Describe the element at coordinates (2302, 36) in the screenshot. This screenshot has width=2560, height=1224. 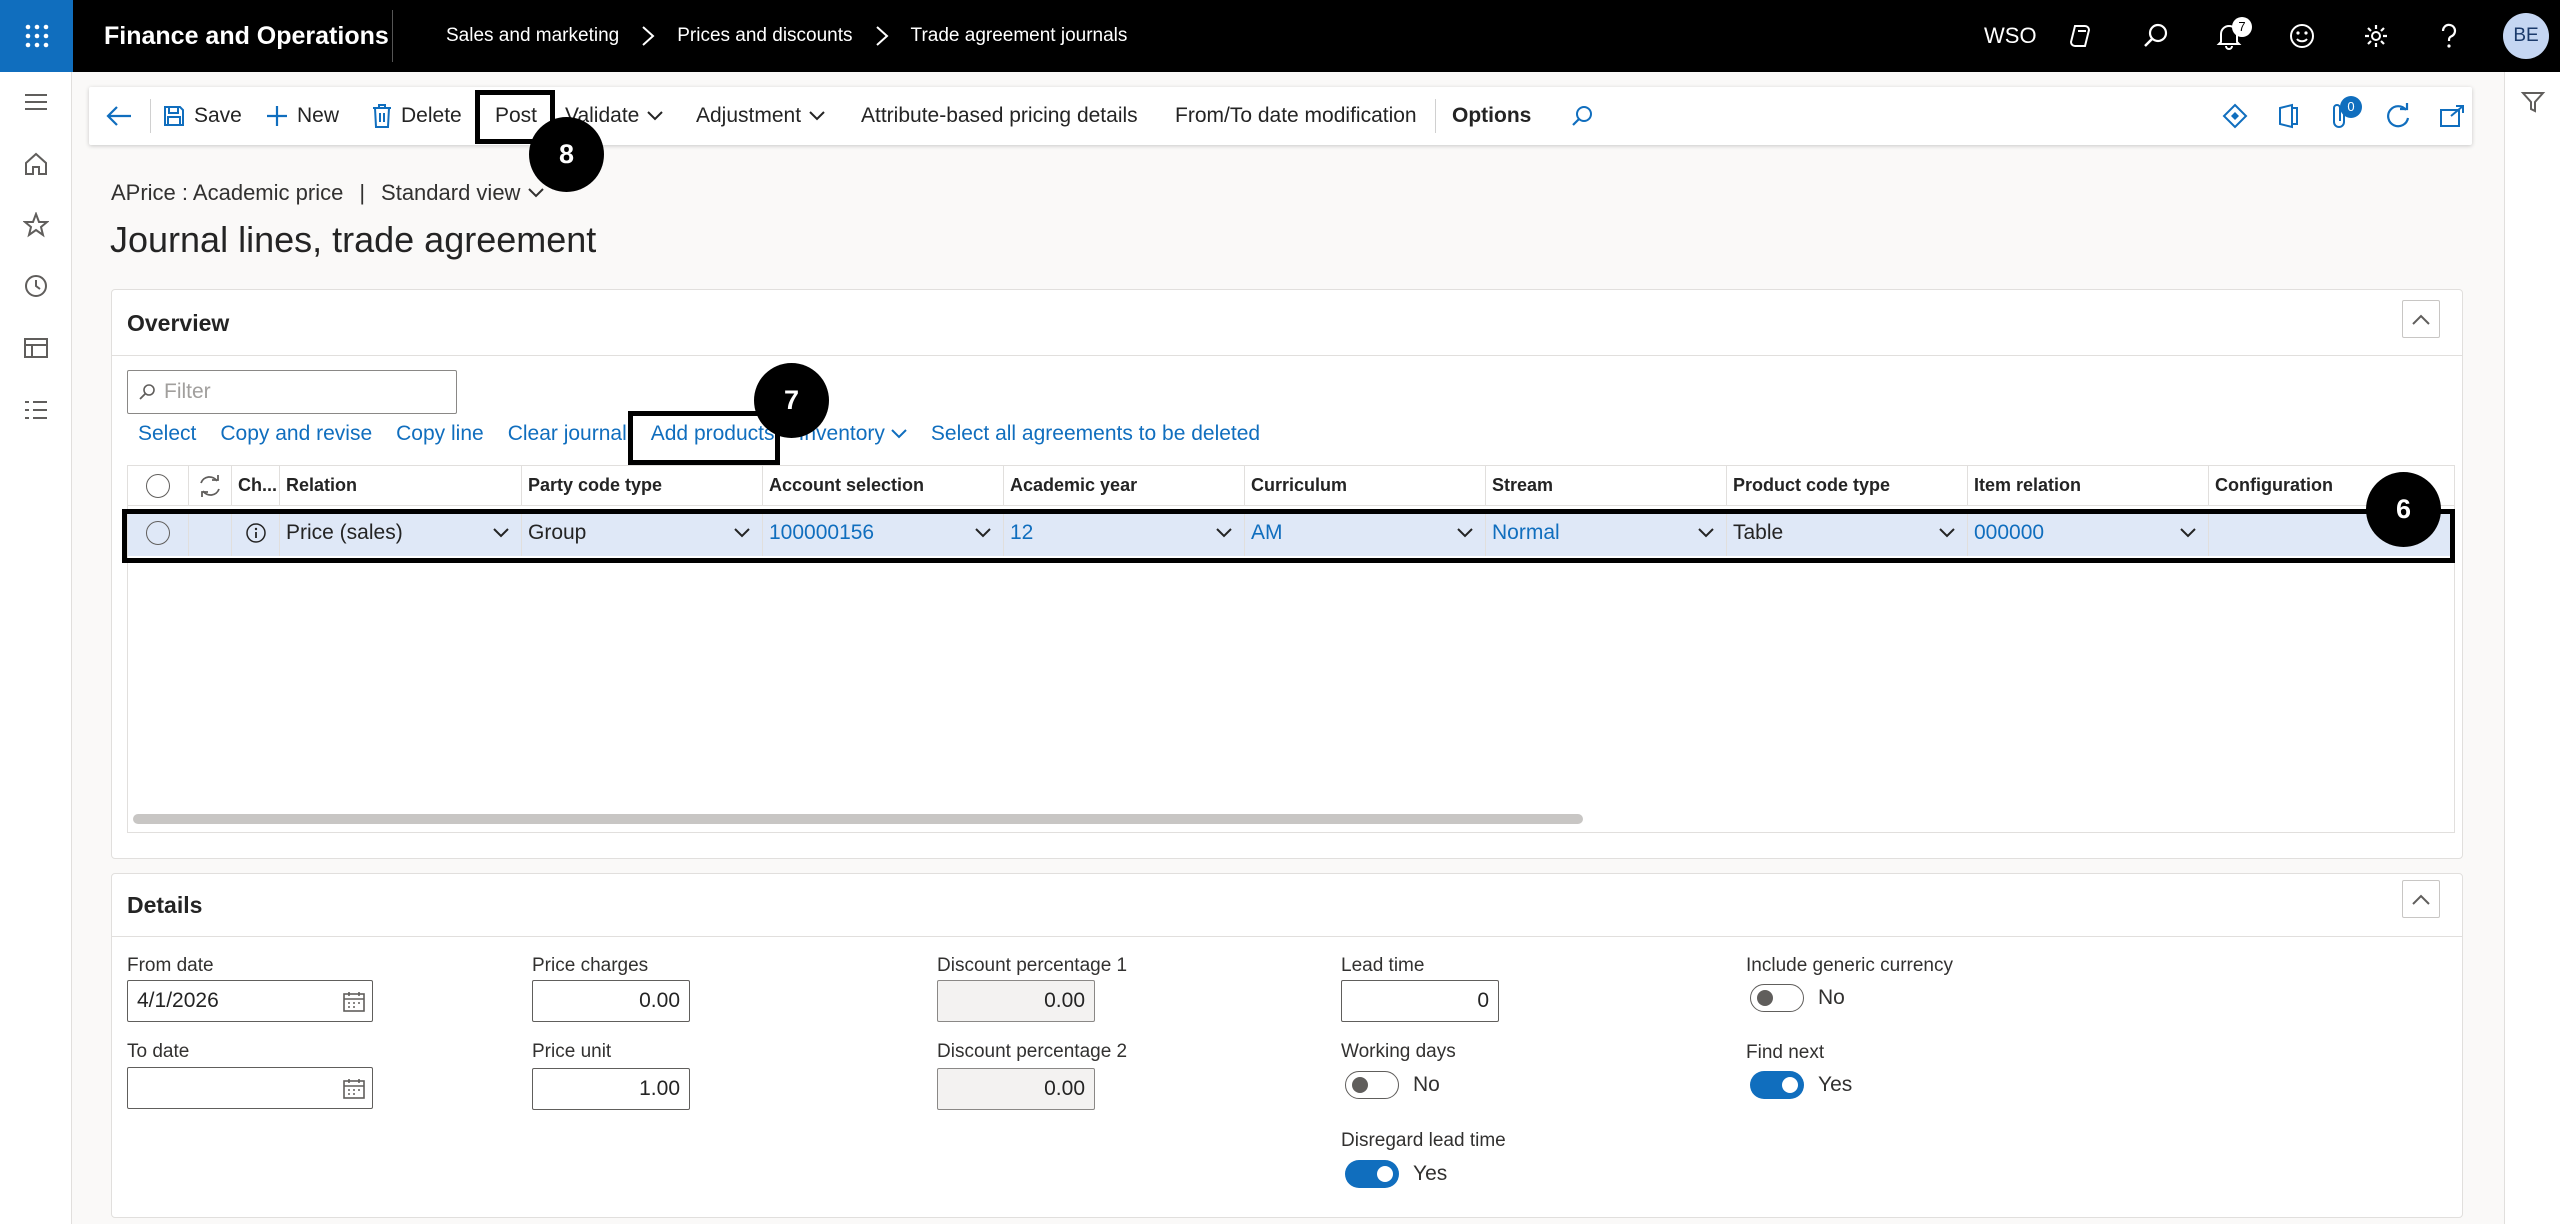
I see `smiley-icon` at that location.